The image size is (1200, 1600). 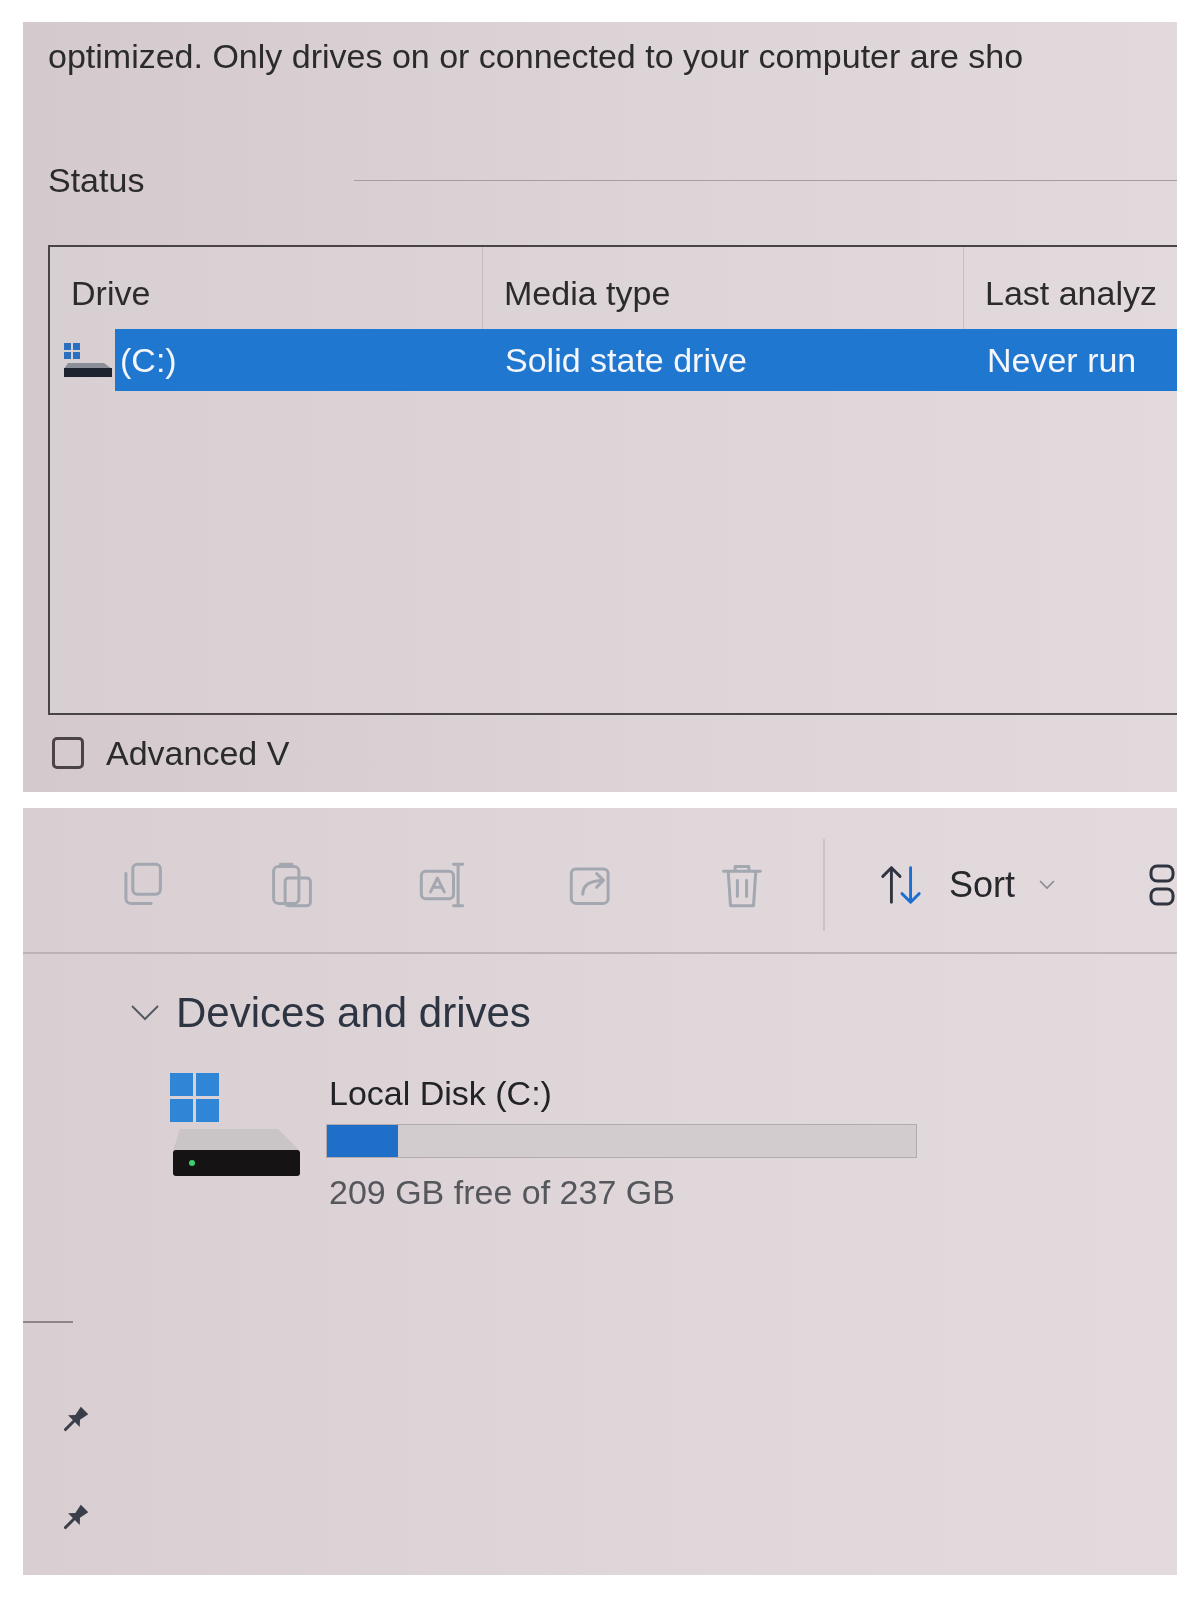 What do you see at coordinates (966, 885) in the screenshot?
I see `sort-button: Sort` at bounding box center [966, 885].